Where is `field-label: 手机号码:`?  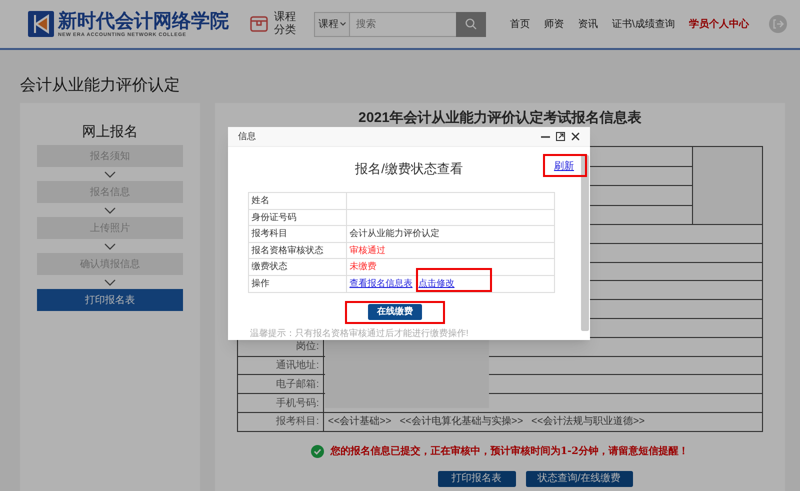
field-label: 手机号码: is located at coordinates (281, 403).